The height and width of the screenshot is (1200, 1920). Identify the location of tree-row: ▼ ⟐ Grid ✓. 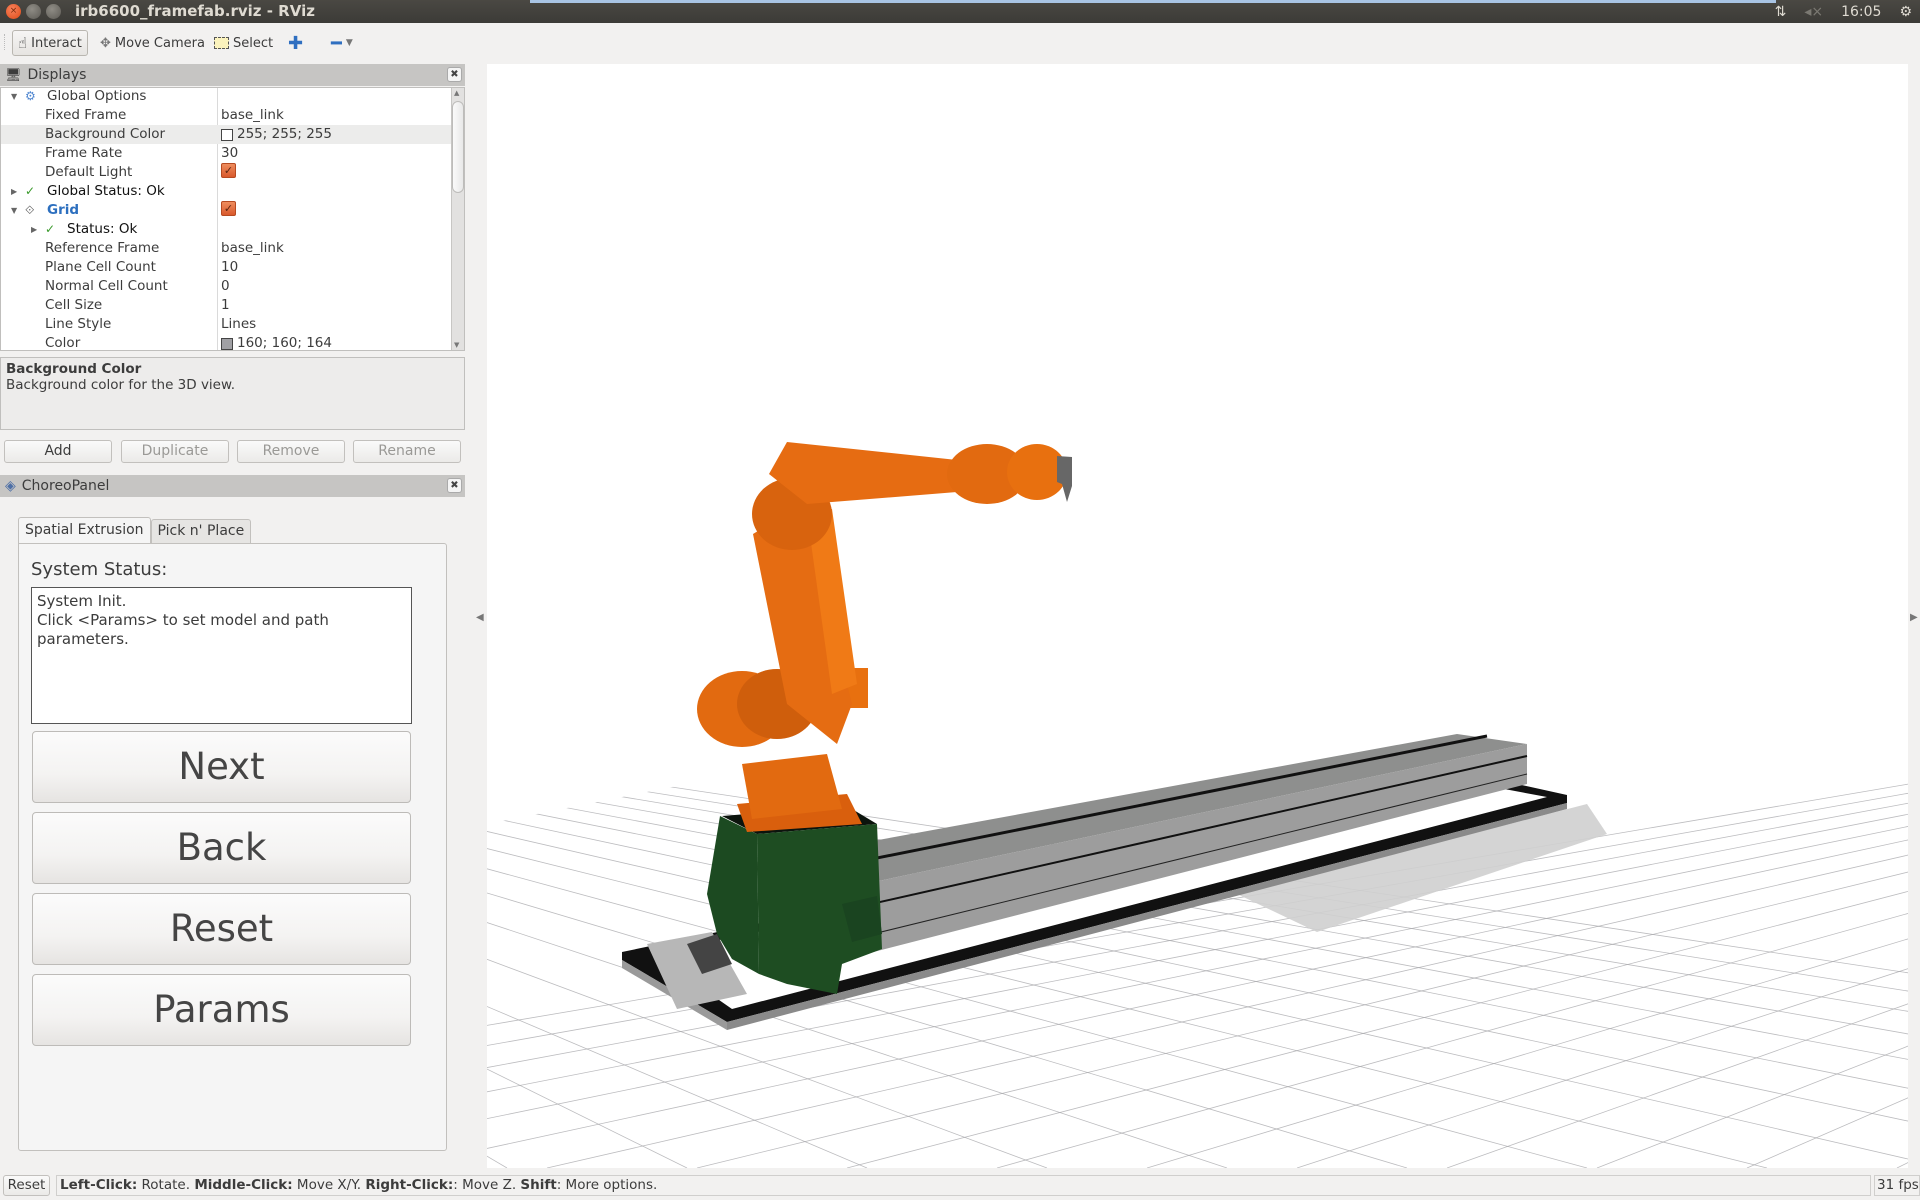
(227, 210).